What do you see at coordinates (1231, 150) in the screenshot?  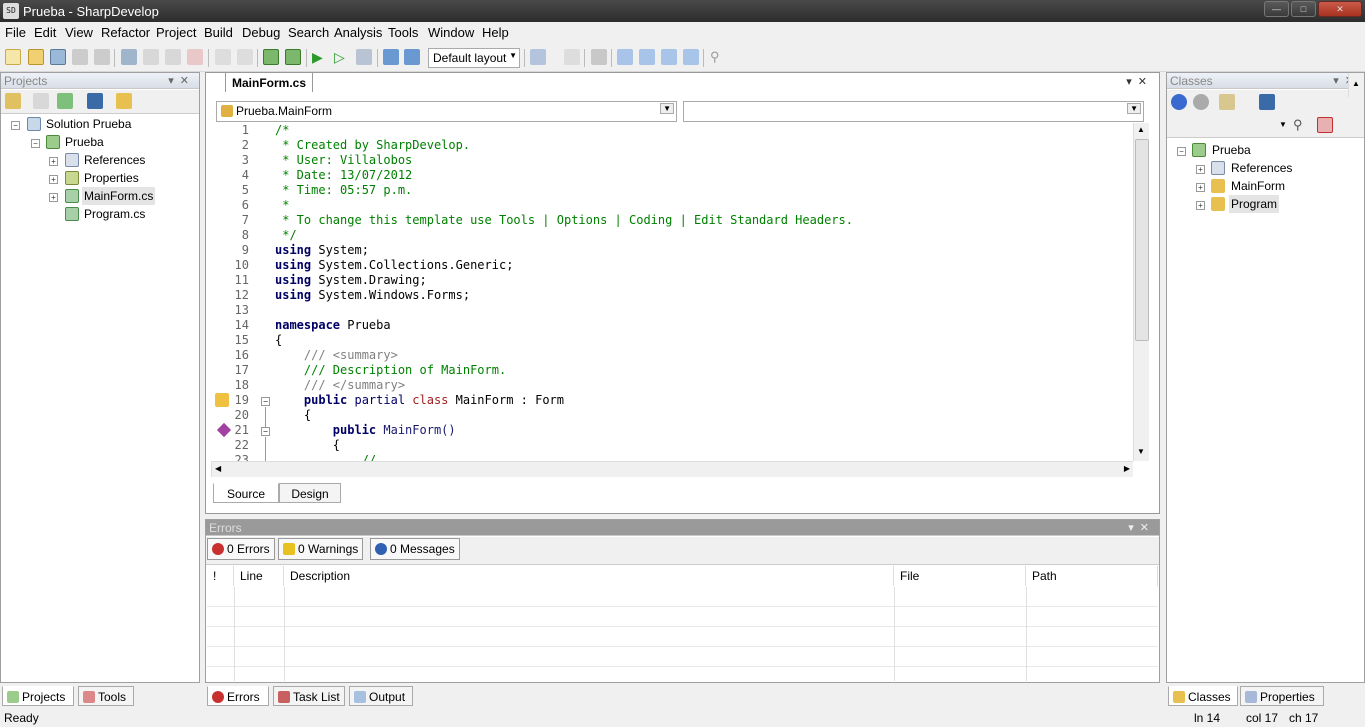 I see `class-tree-root: Prueba` at bounding box center [1231, 150].